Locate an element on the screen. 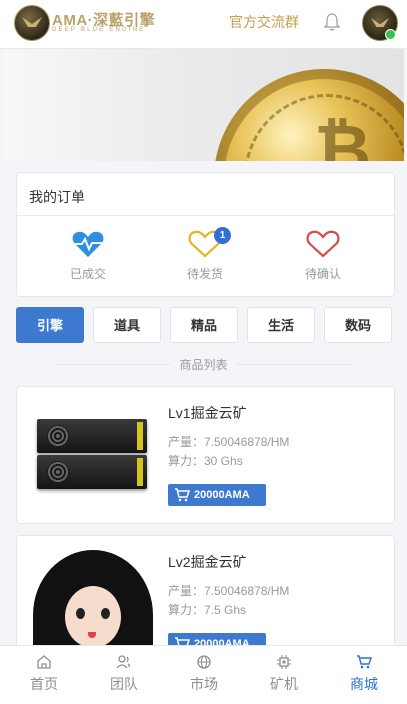 This screenshot has width=407, height=704. product-title: Lv2掘金云矿 is located at coordinates (207, 562).